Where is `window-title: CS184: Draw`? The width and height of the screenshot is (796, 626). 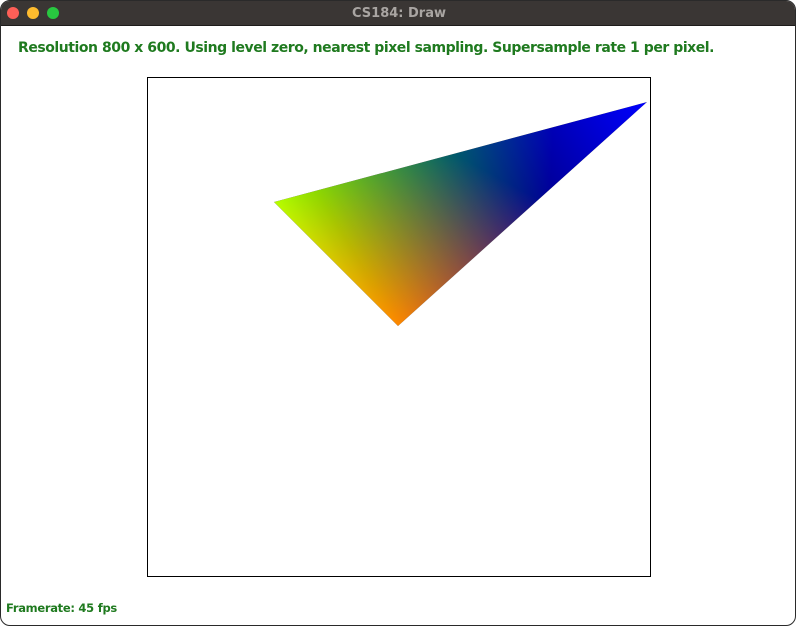
window-title: CS184: Draw is located at coordinates (399, 13).